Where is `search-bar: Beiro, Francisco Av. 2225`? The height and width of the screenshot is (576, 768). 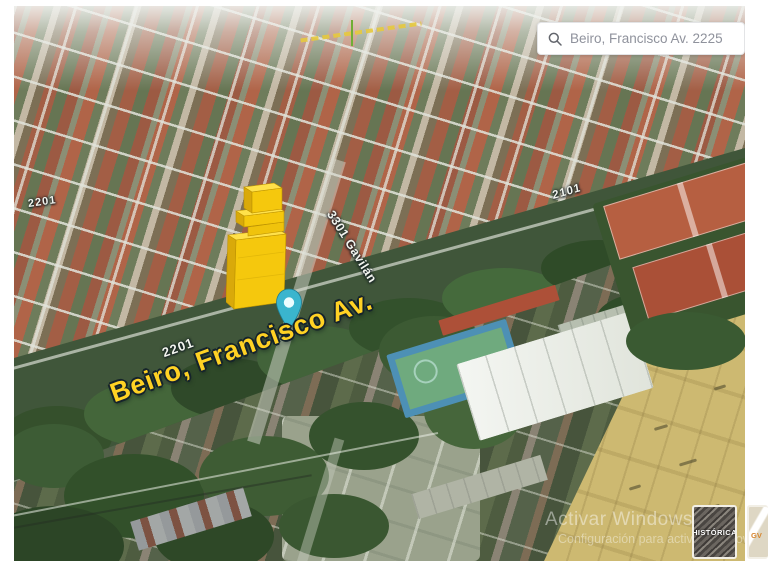 search-bar: Beiro, Francisco Av. 2225 is located at coordinates (641, 38).